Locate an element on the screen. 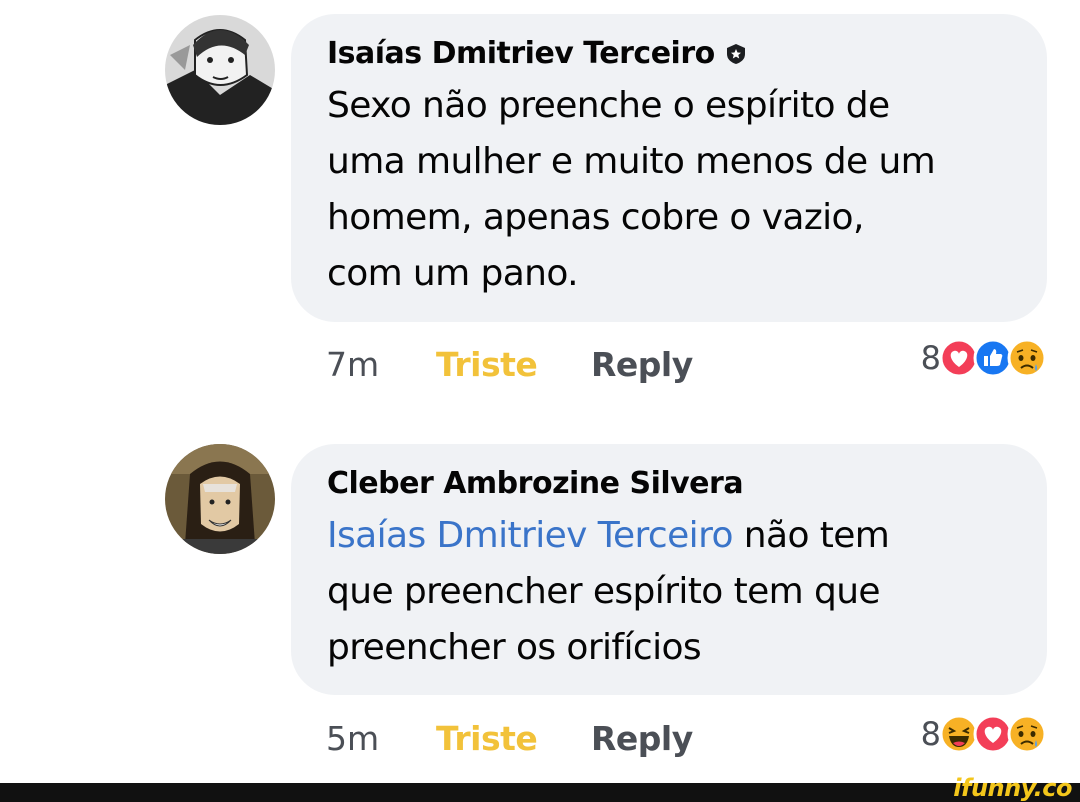  comment-text-line: preencher os orifícios is located at coordinates (514, 647).